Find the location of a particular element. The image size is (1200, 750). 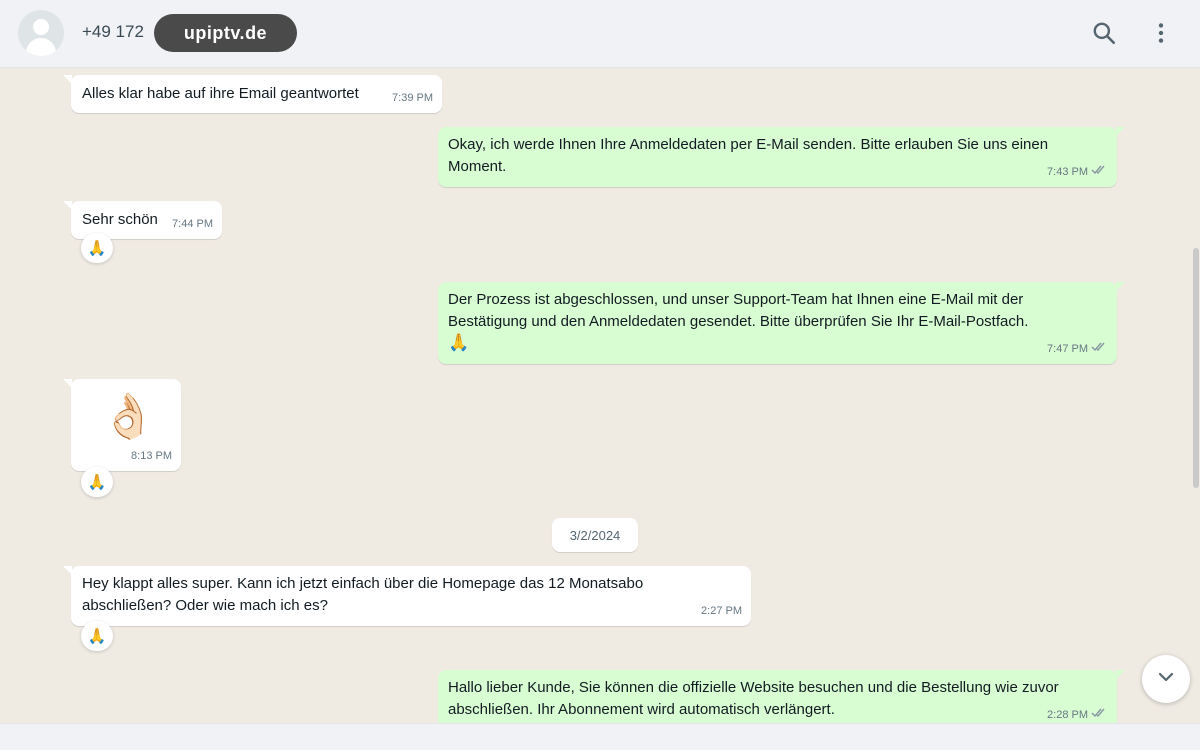

contact-number: +49 172 is located at coordinates (113, 32).